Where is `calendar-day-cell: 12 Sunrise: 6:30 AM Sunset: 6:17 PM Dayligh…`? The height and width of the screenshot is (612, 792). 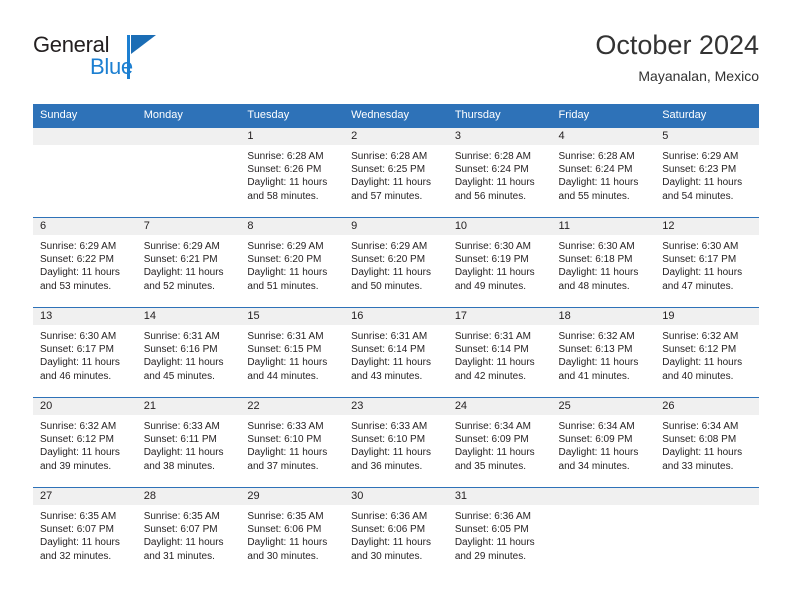 calendar-day-cell: 12 Sunrise: 6:30 AM Sunset: 6:17 PM Dayligh… is located at coordinates (707, 262).